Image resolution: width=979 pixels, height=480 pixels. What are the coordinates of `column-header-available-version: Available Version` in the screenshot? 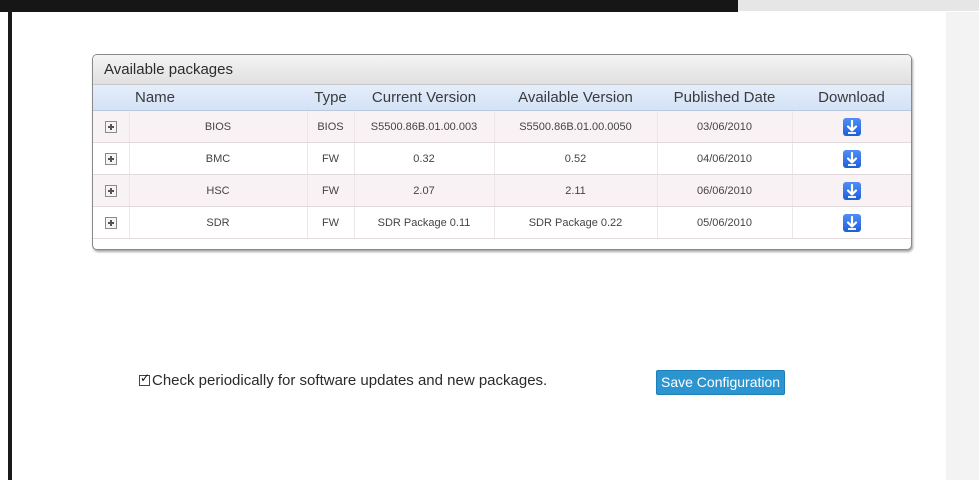 It's located at (575, 98).